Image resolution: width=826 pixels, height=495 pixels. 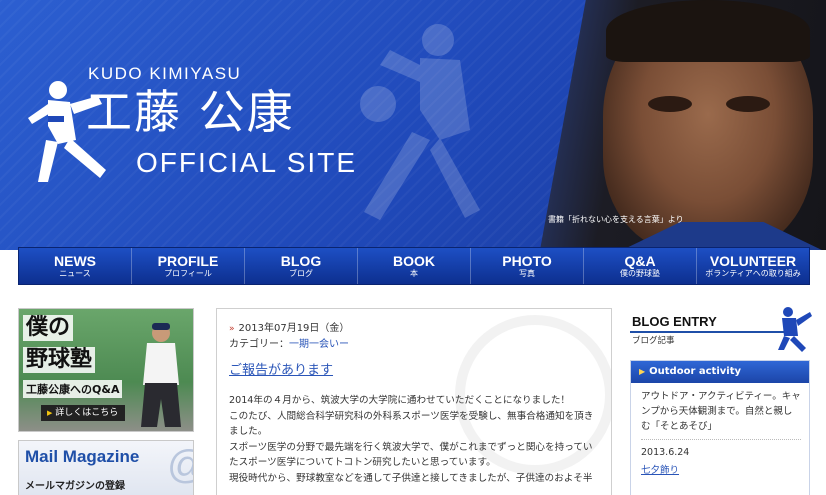 What do you see at coordinates (748, 104) in the screenshot?
I see `portrait-eye-right` at bounding box center [748, 104].